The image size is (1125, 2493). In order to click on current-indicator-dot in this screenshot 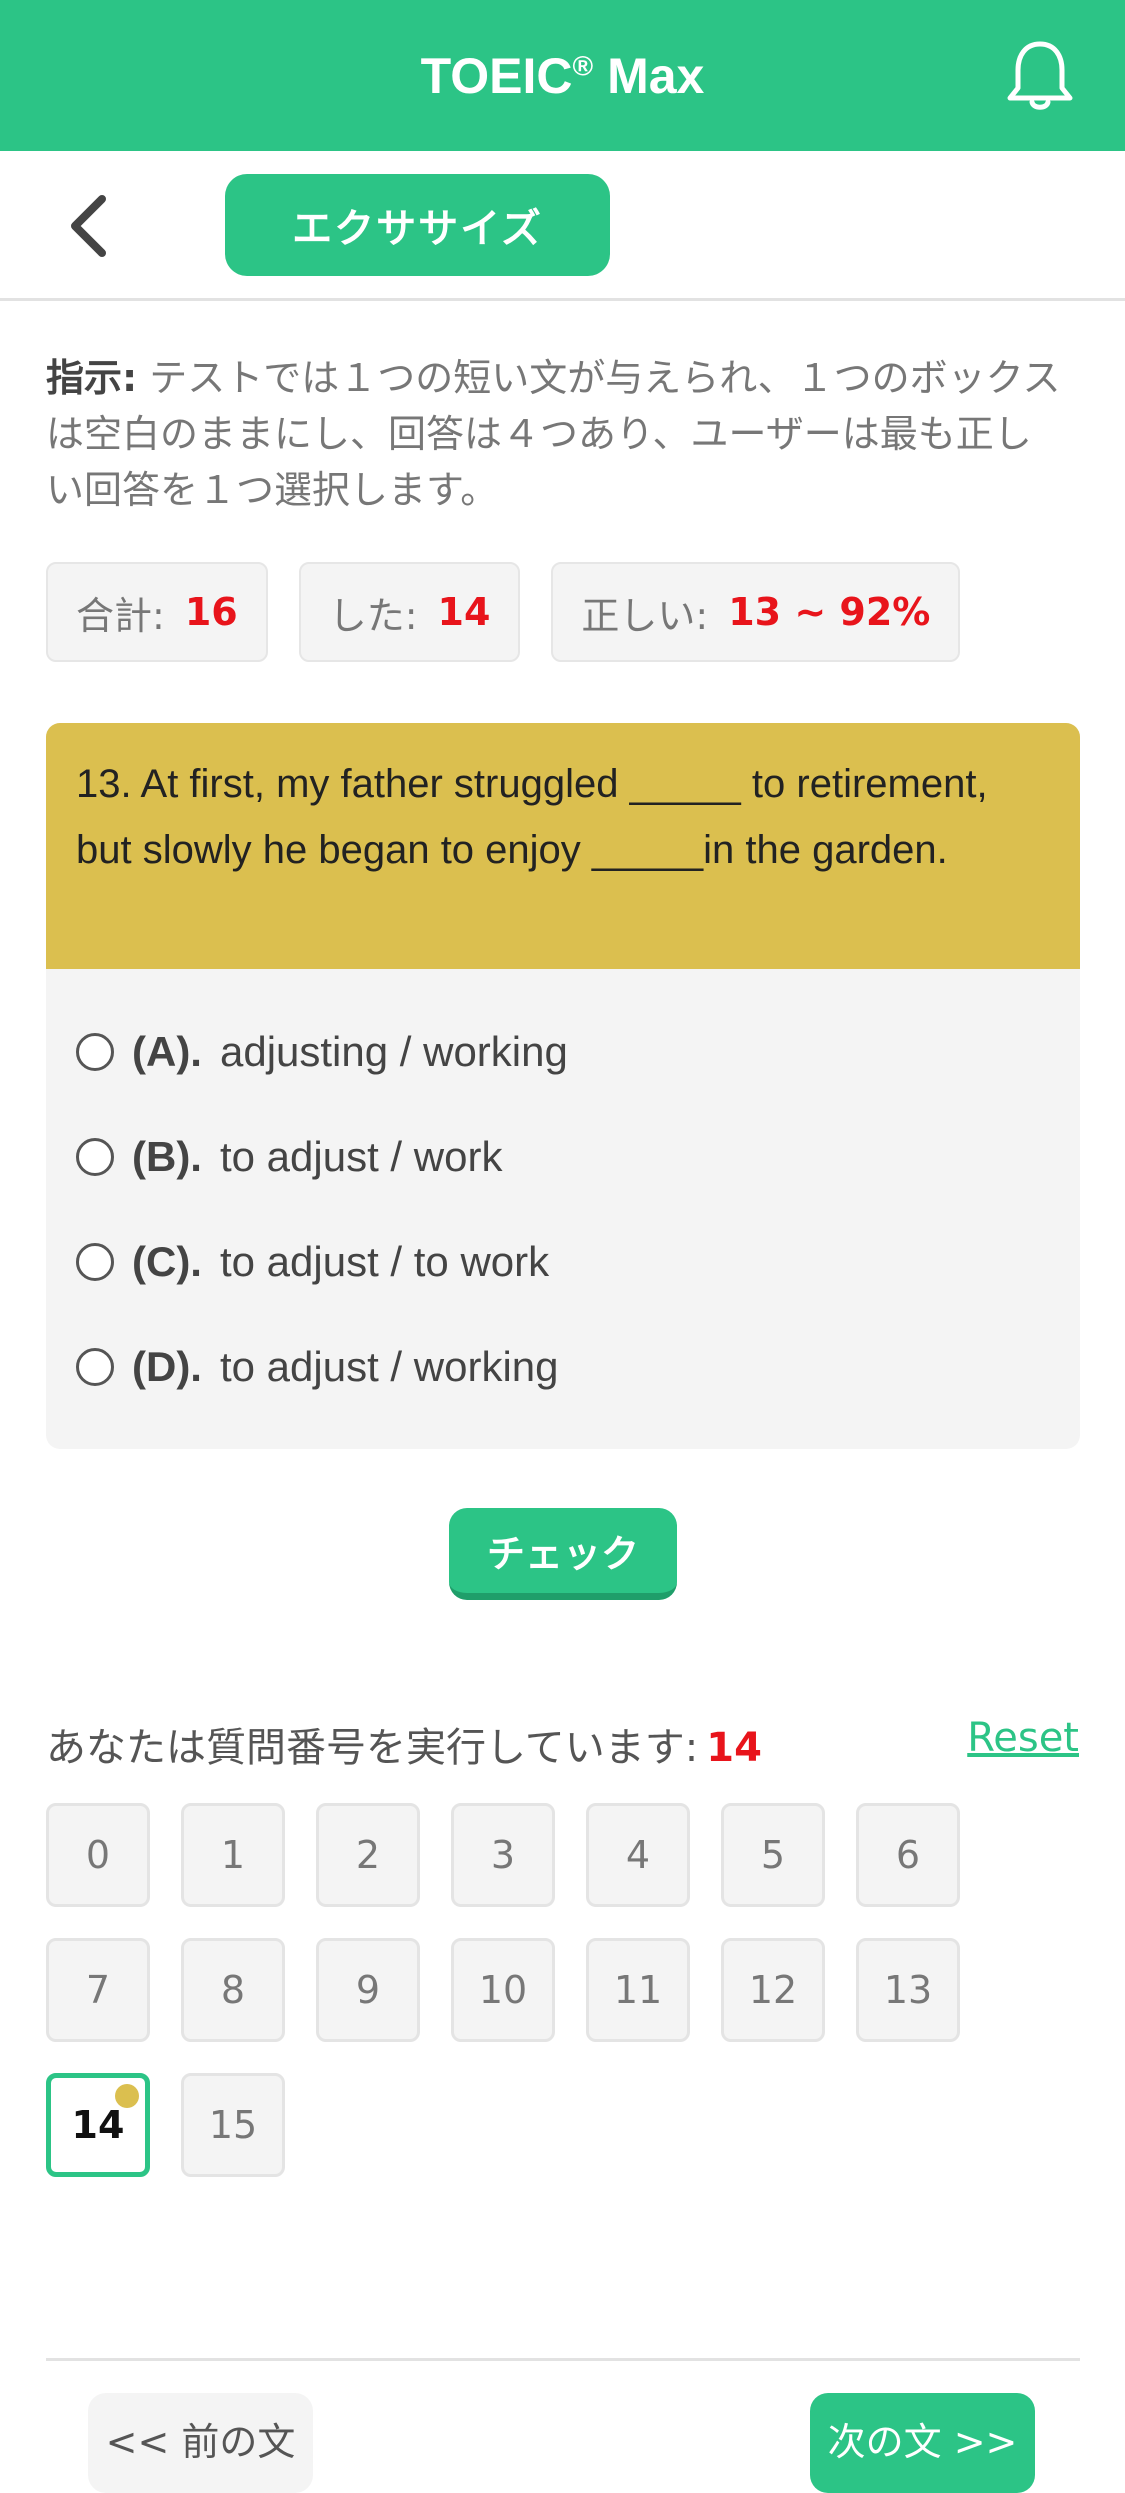, I will do `click(127, 2096)`.